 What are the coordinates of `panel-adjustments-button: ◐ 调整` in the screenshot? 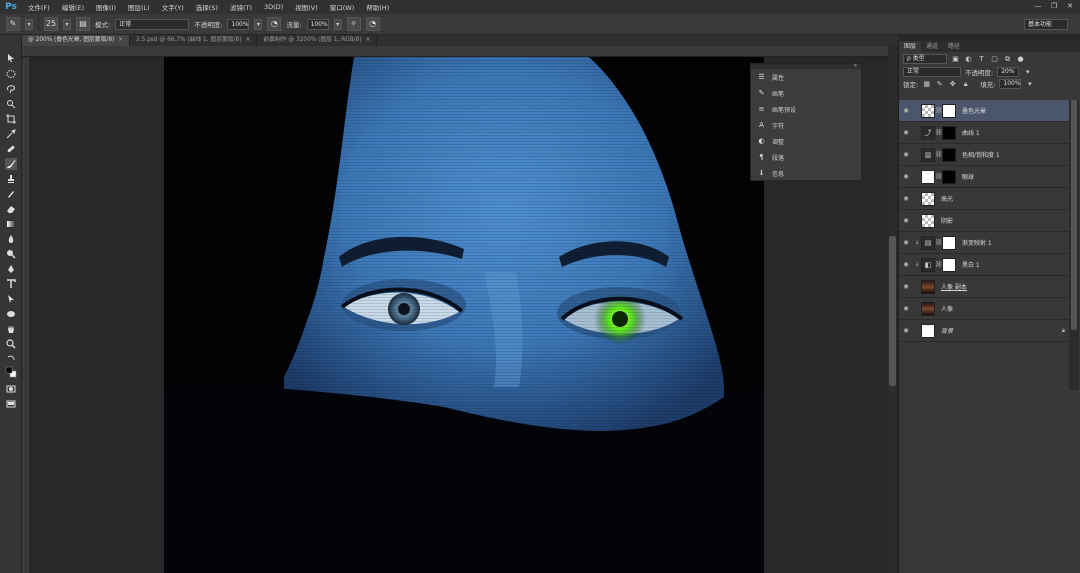 It's located at (806, 141).